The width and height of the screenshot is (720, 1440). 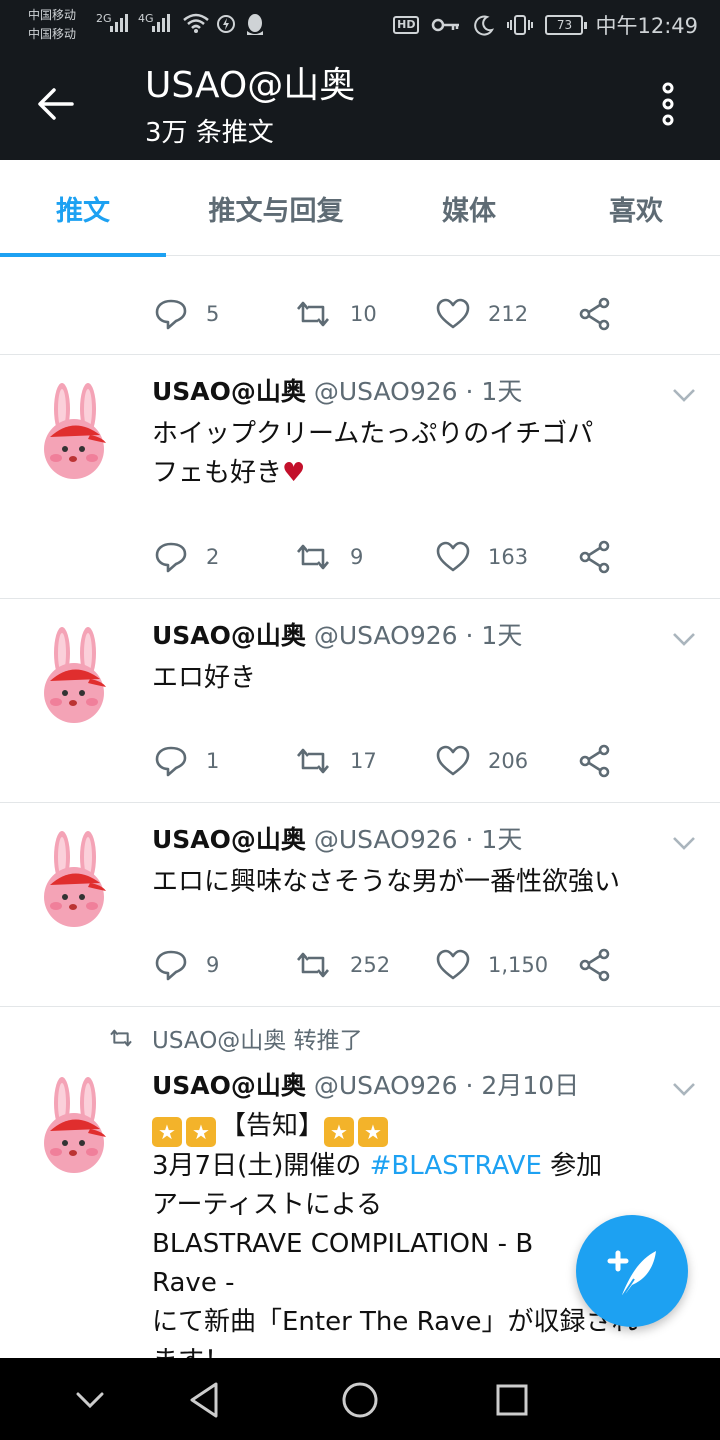 I want to click on nav-back-icon, so click(x=206, y=1400).